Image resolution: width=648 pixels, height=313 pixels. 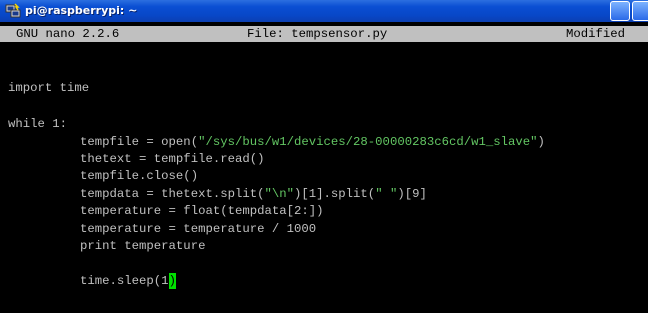 What do you see at coordinates (620, 11) in the screenshot?
I see `minimize-button` at bounding box center [620, 11].